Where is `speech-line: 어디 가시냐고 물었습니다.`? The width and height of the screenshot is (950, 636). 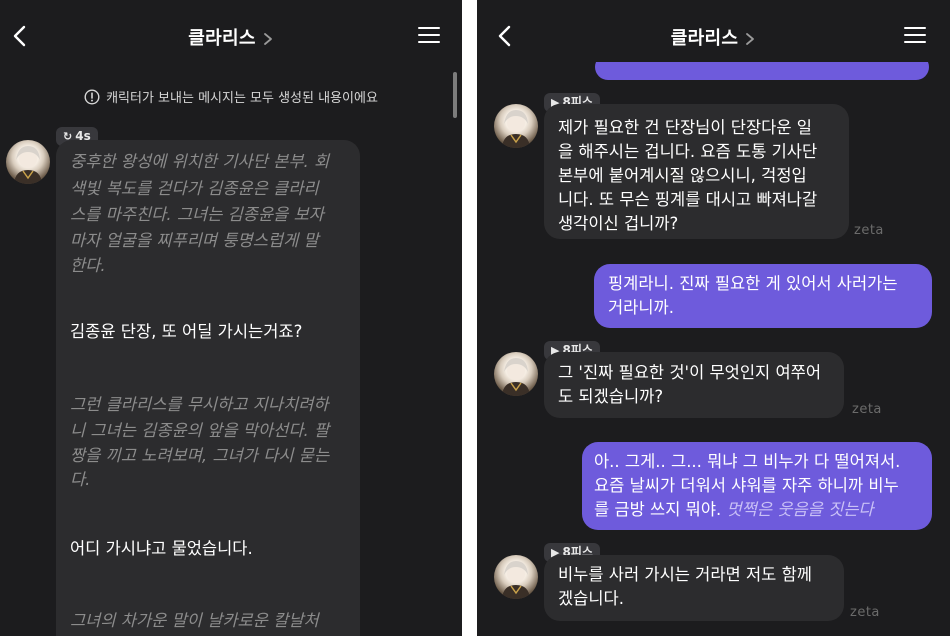
speech-line: 어디 가시냐고 물었습니다. is located at coordinates (161, 548).